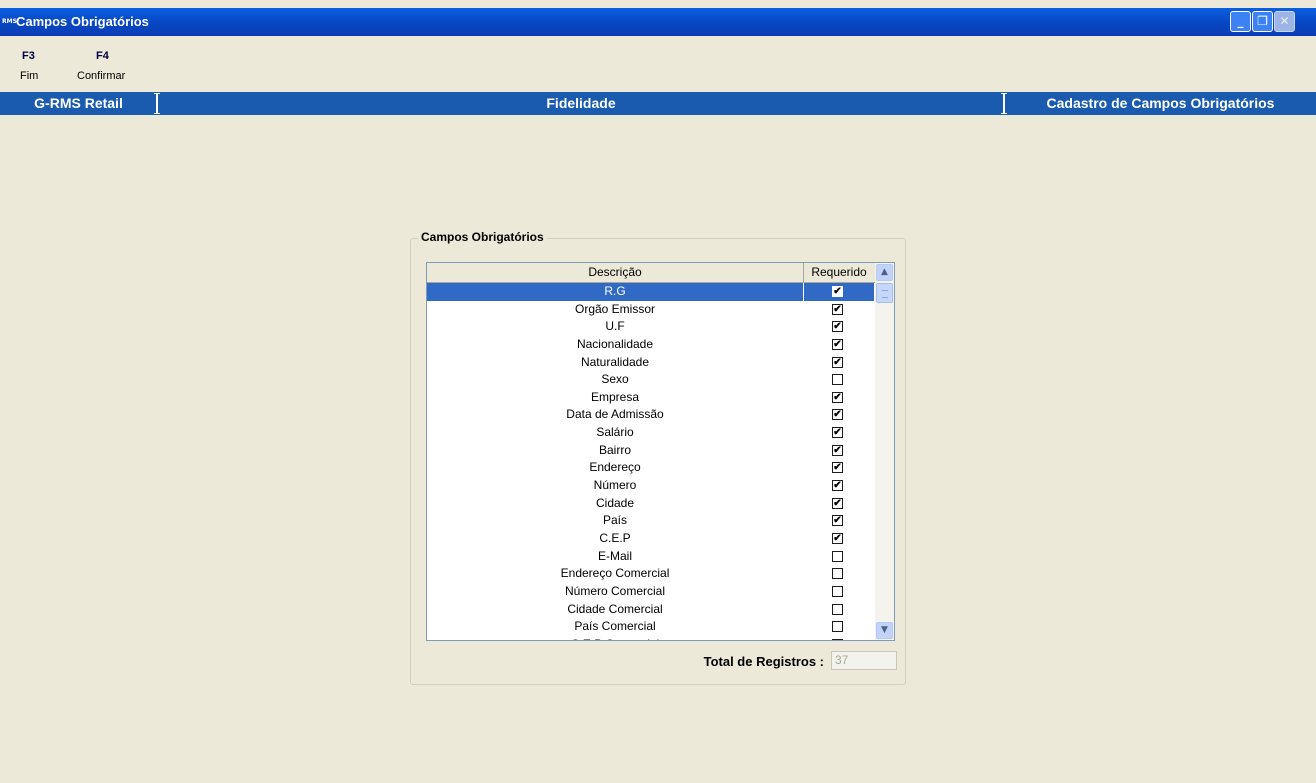 This screenshot has width=1316, height=783. What do you see at coordinates (651, 468) in the screenshot?
I see `table-row: Endereço ✔` at bounding box center [651, 468].